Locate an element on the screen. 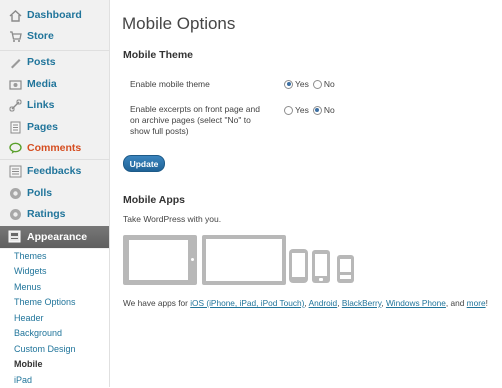 This screenshot has width=502, height=388. sidebar-item-links: Links is located at coordinates (54, 105).